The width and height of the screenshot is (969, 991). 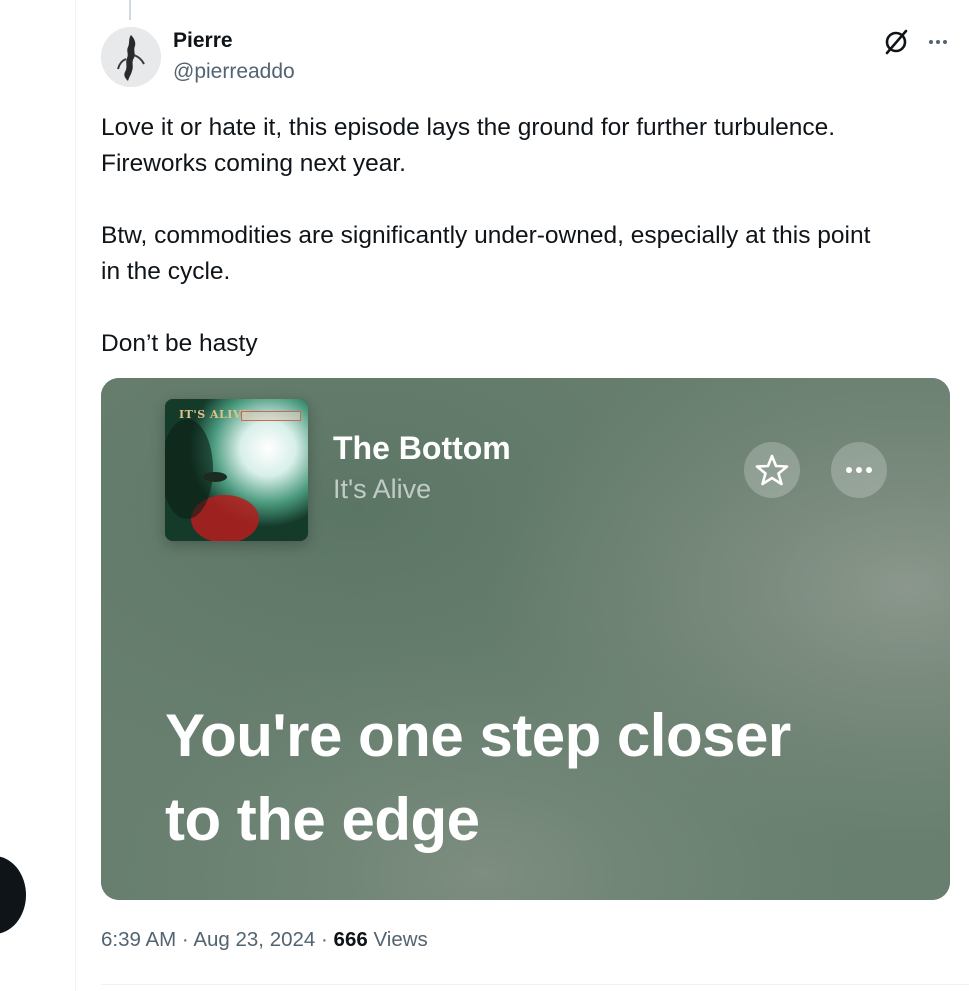 I want to click on song-title: The Bottom, so click(x=422, y=448).